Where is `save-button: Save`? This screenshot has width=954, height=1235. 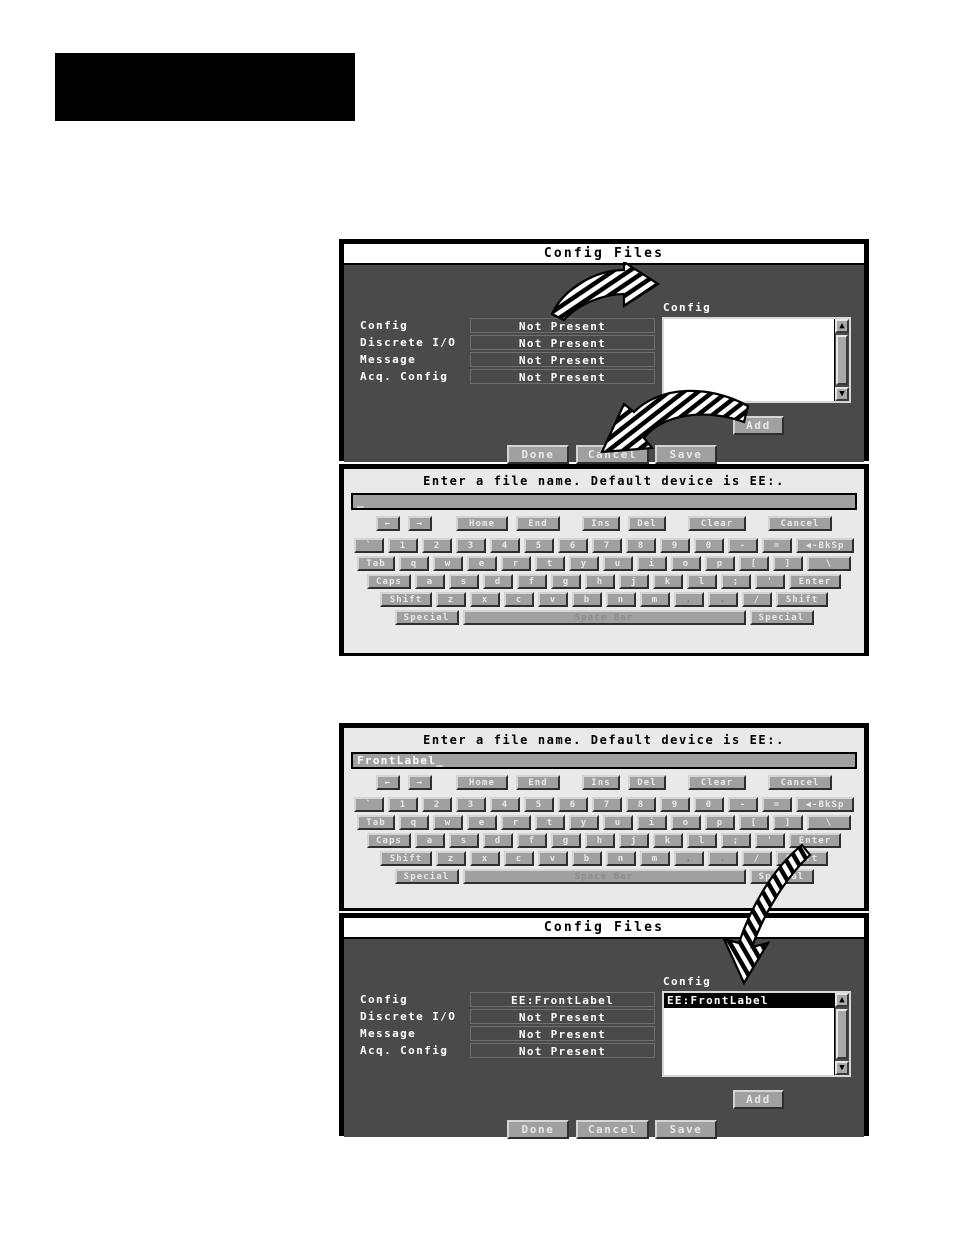 save-button: Save is located at coordinates (686, 454).